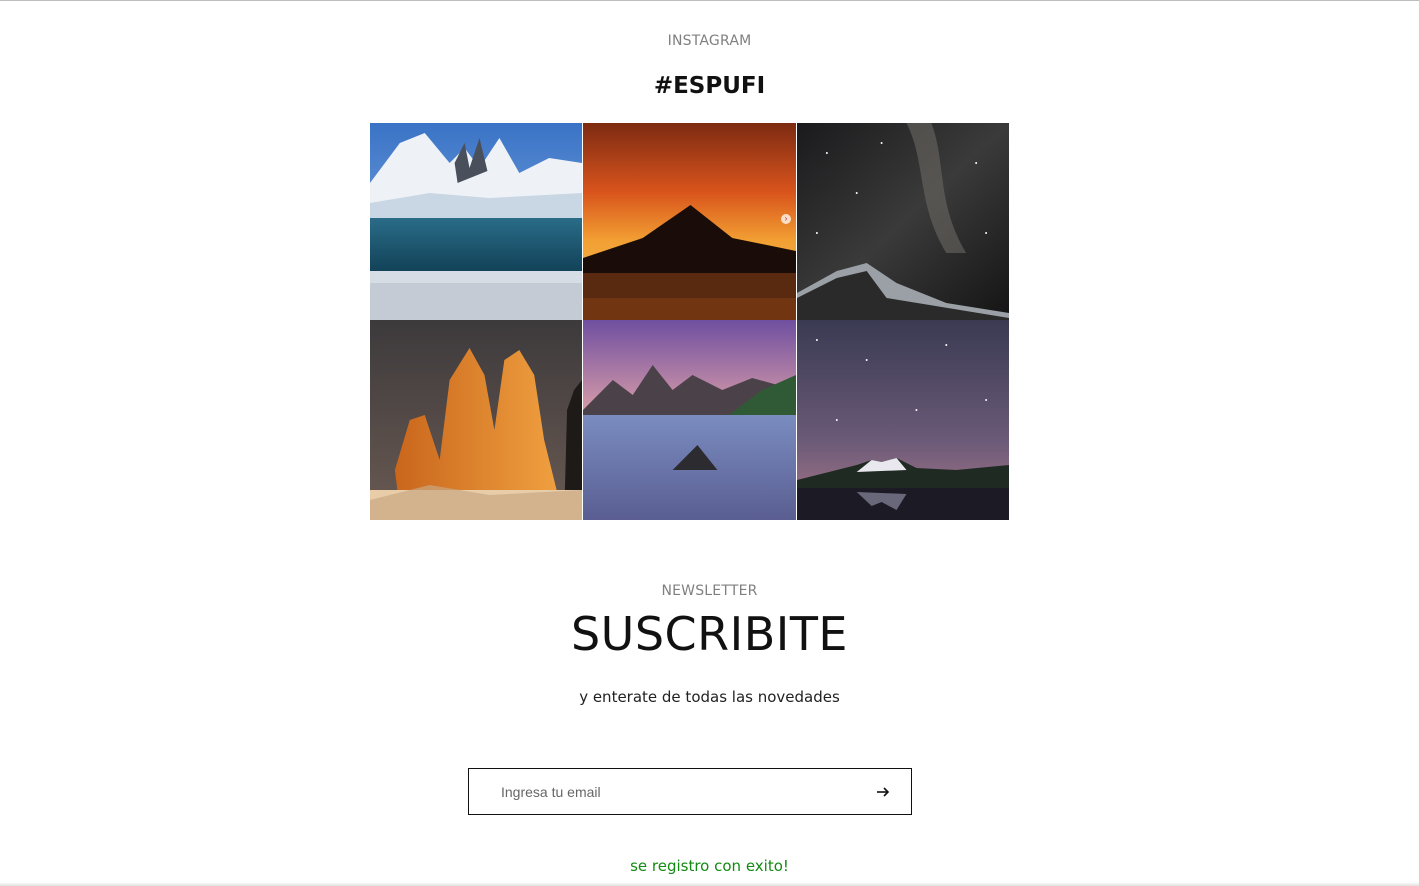 This screenshot has width=1419, height=886. Describe the element at coordinates (709, 86) in the screenshot. I see `instagram-hashtag-title: #ESPUFI` at that location.